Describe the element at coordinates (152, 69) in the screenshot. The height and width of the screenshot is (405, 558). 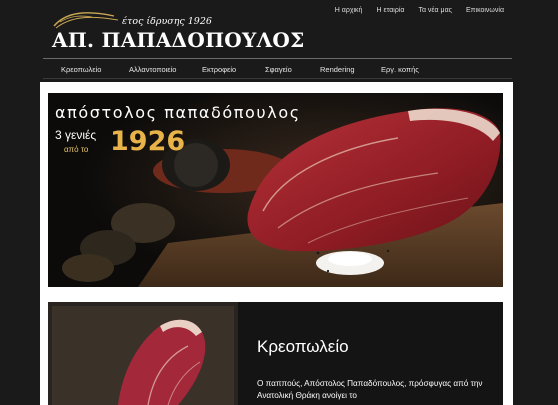
I see `menu-item-charcuterie: Αλλαντοποιείο` at that location.